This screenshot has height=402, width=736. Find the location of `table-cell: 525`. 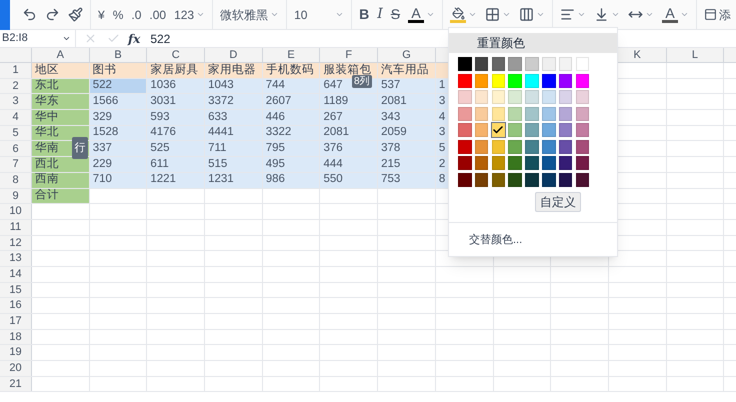

table-cell: 525 is located at coordinates (176, 148).